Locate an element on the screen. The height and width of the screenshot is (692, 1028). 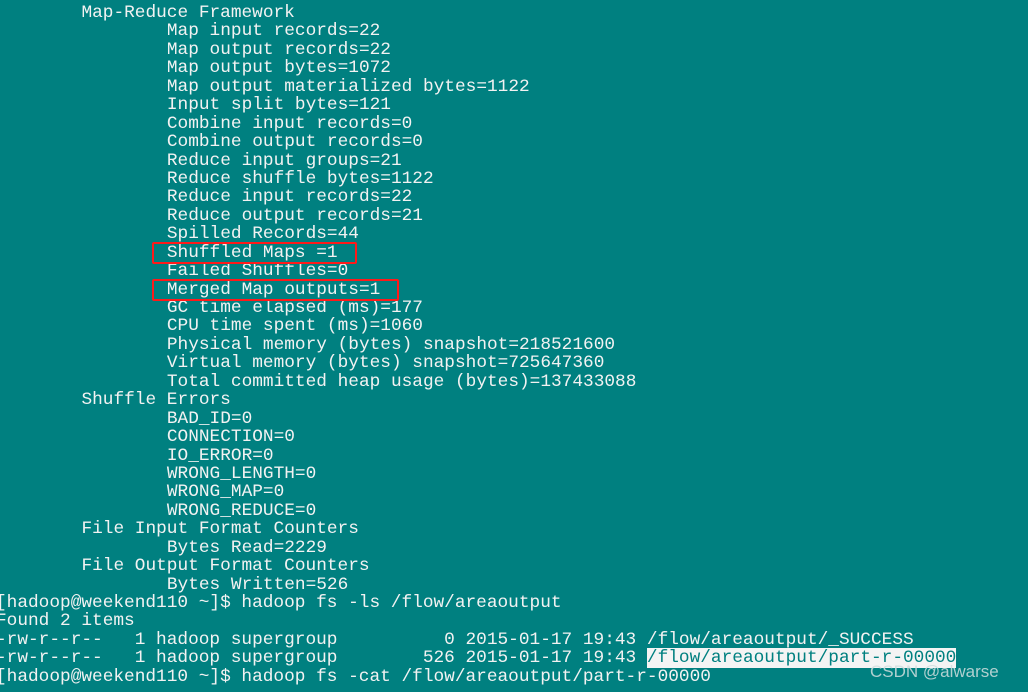
terminal-line: CONNECTION=0 is located at coordinates (478, 437).